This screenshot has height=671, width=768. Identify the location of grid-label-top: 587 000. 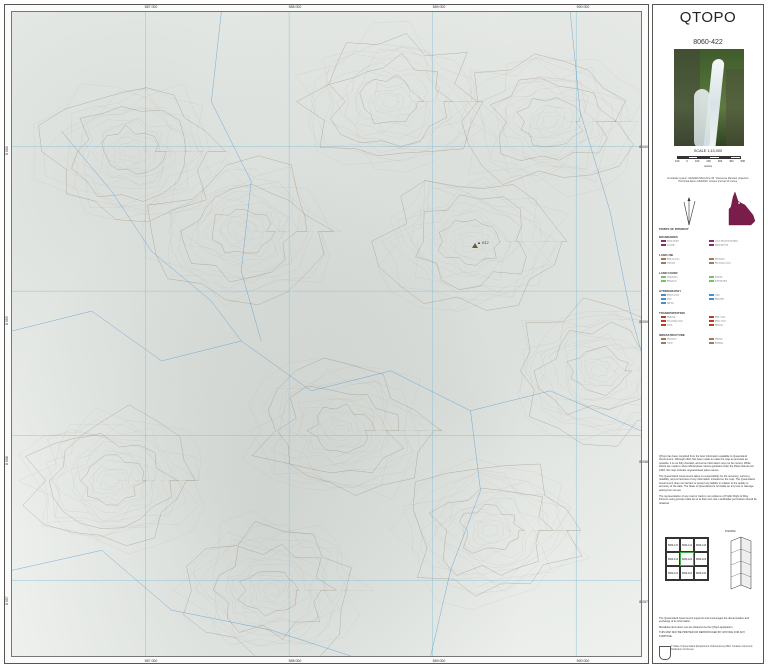
(151, 7).